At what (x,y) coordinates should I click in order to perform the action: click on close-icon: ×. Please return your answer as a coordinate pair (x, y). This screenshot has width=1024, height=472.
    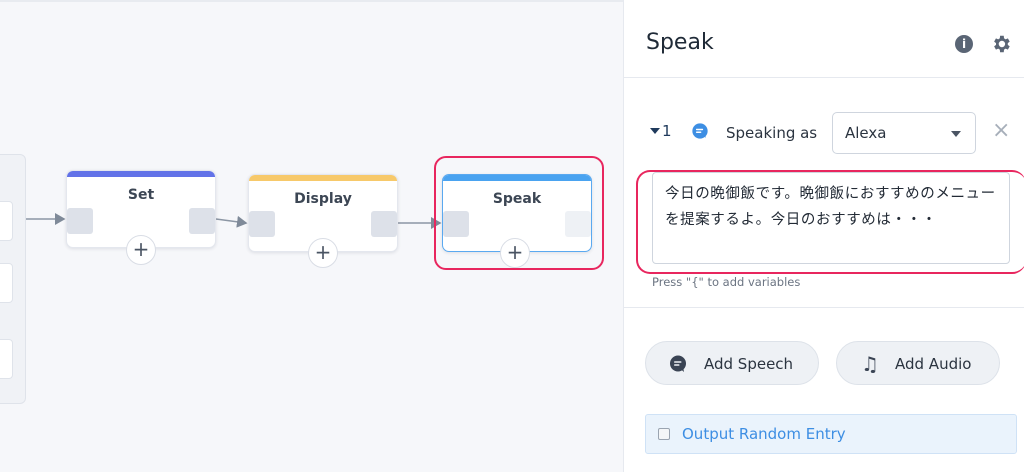
    Looking at the image, I should click on (1001, 131).